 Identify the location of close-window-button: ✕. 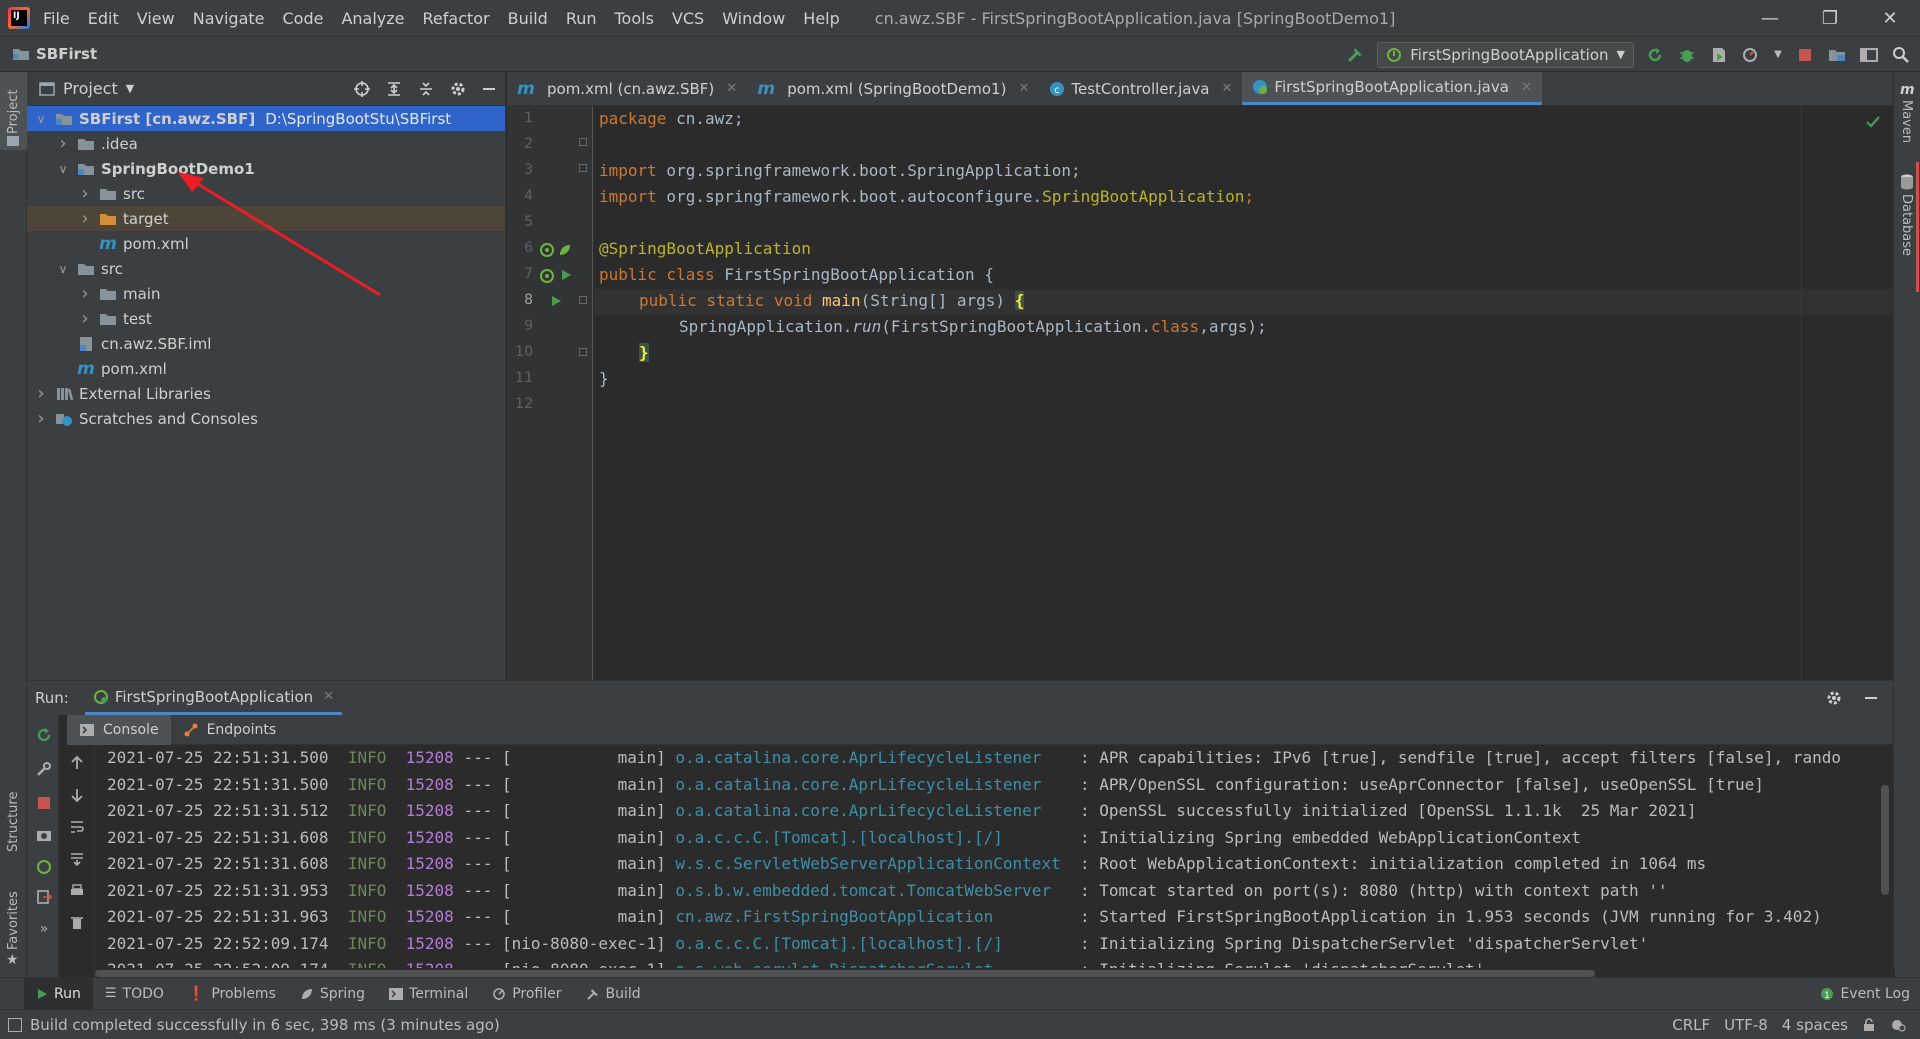
(1890, 18).